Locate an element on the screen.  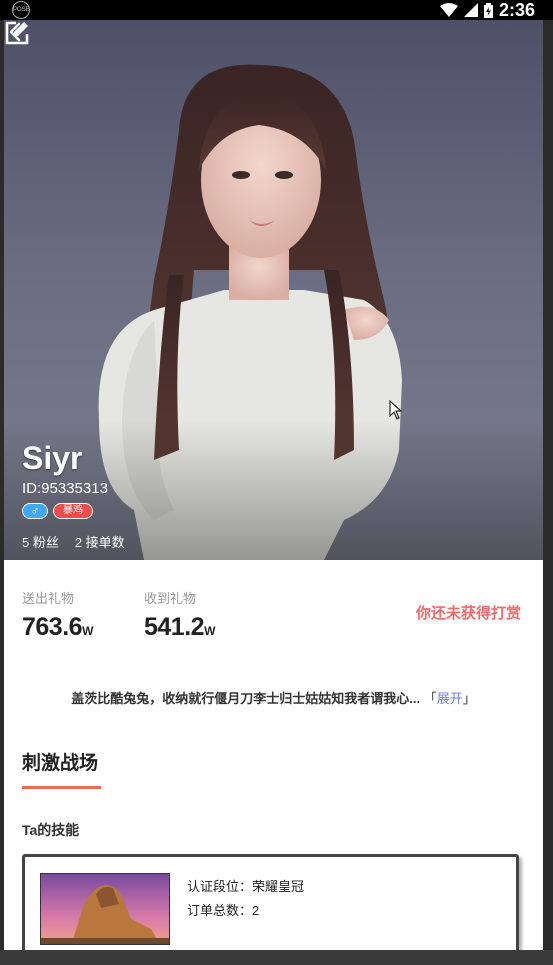
profile-badges: ♂ 暴鸡 is located at coordinates (57, 511).